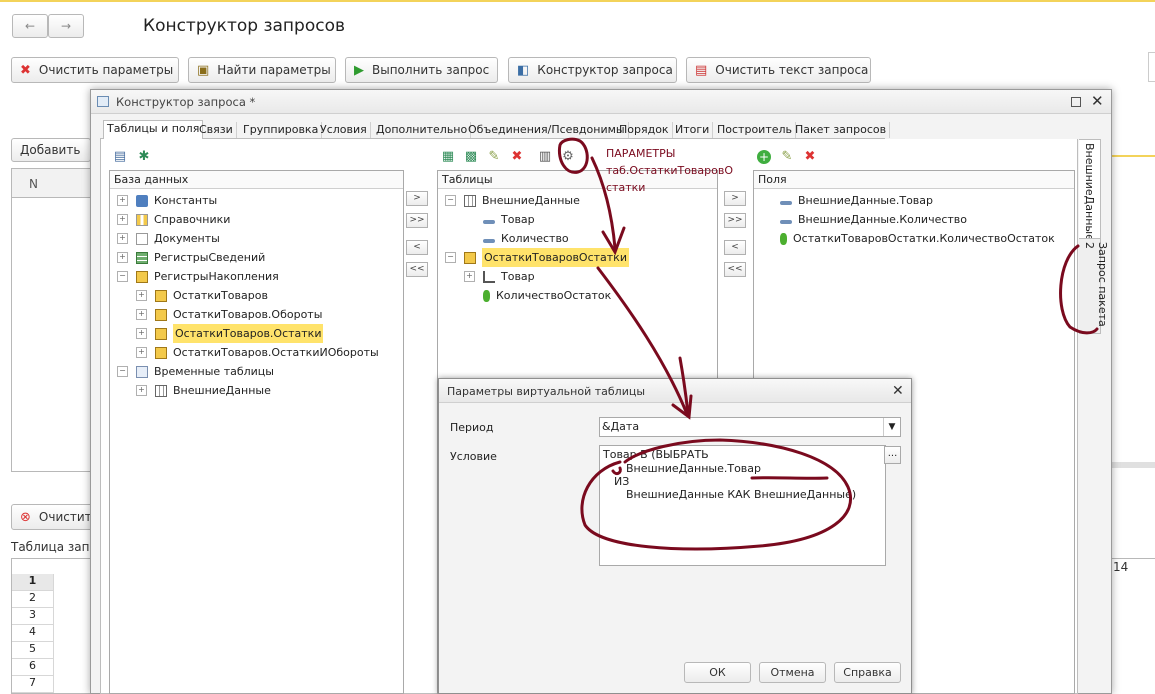  Describe the element at coordinates (417, 220) in the screenshot. I see `move-all-right-button: >>` at that location.